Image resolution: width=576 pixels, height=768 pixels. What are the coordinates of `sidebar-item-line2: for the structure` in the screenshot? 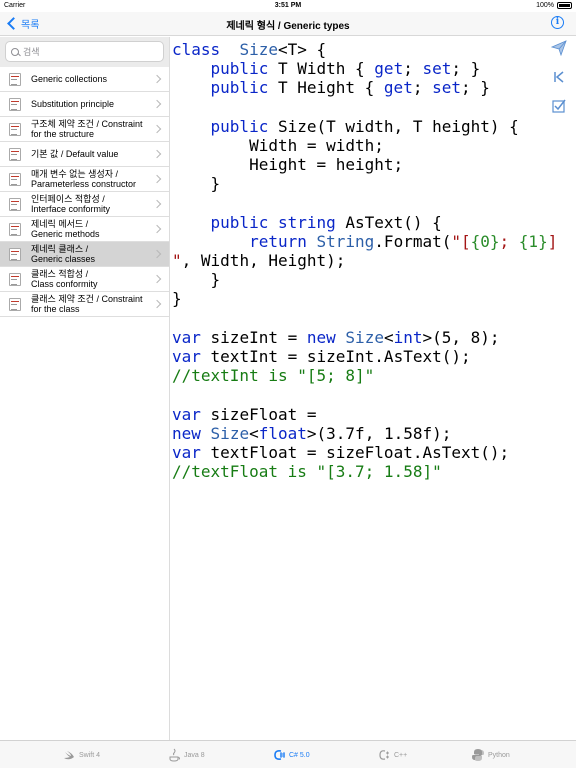 It's located at (63, 134).